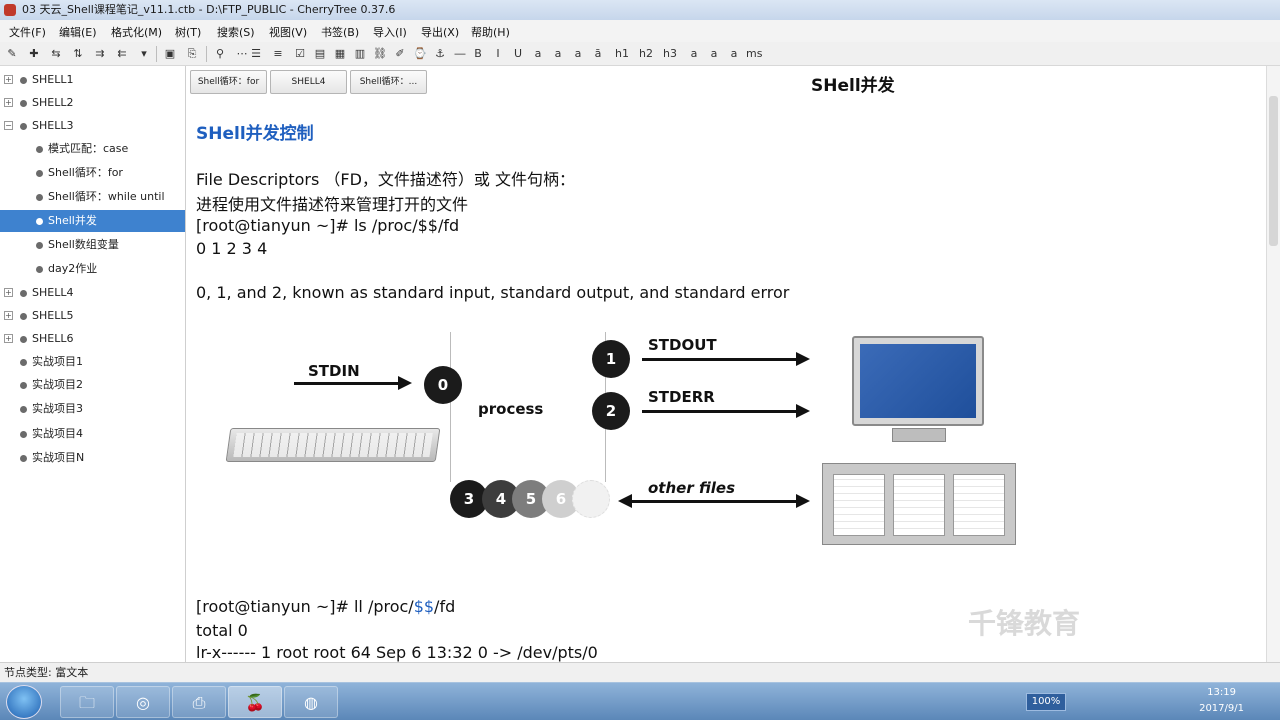 This screenshot has height=720, width=1280. I want to click on small-text-icon: a, so click(694, 54).